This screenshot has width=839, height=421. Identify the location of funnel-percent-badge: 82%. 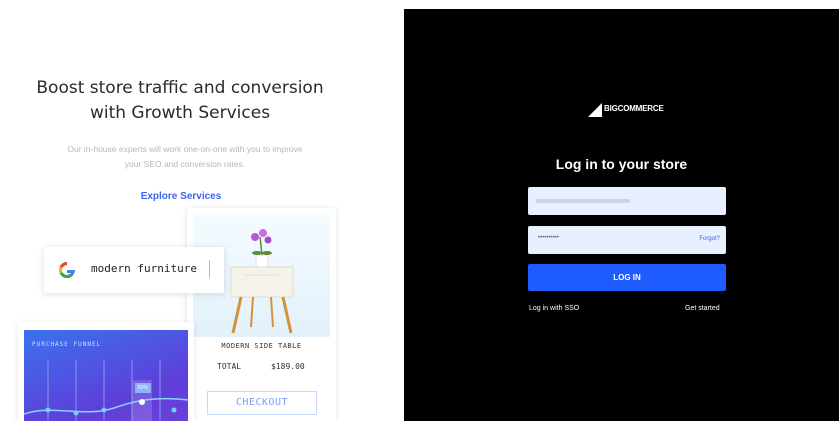
(143, 388).